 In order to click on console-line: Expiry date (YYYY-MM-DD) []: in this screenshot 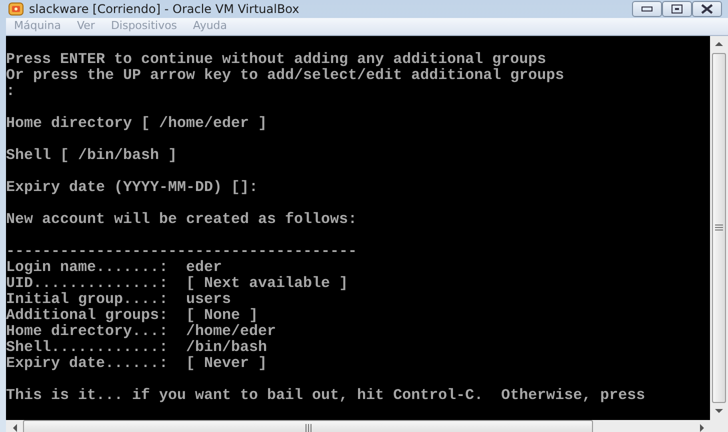, I will do `click(133, 188)`.